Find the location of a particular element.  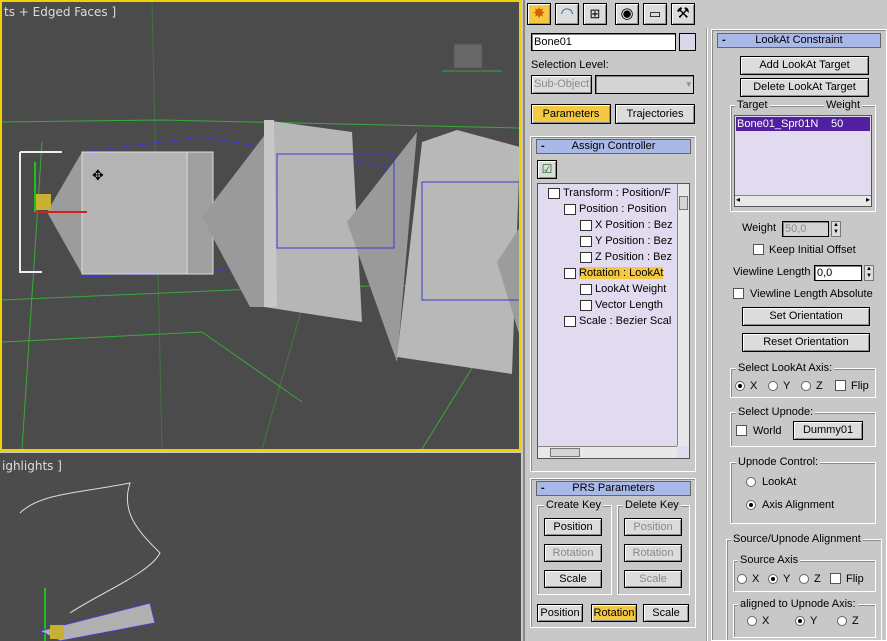

display-tab: ▭ is located at coordinates (655, 14).